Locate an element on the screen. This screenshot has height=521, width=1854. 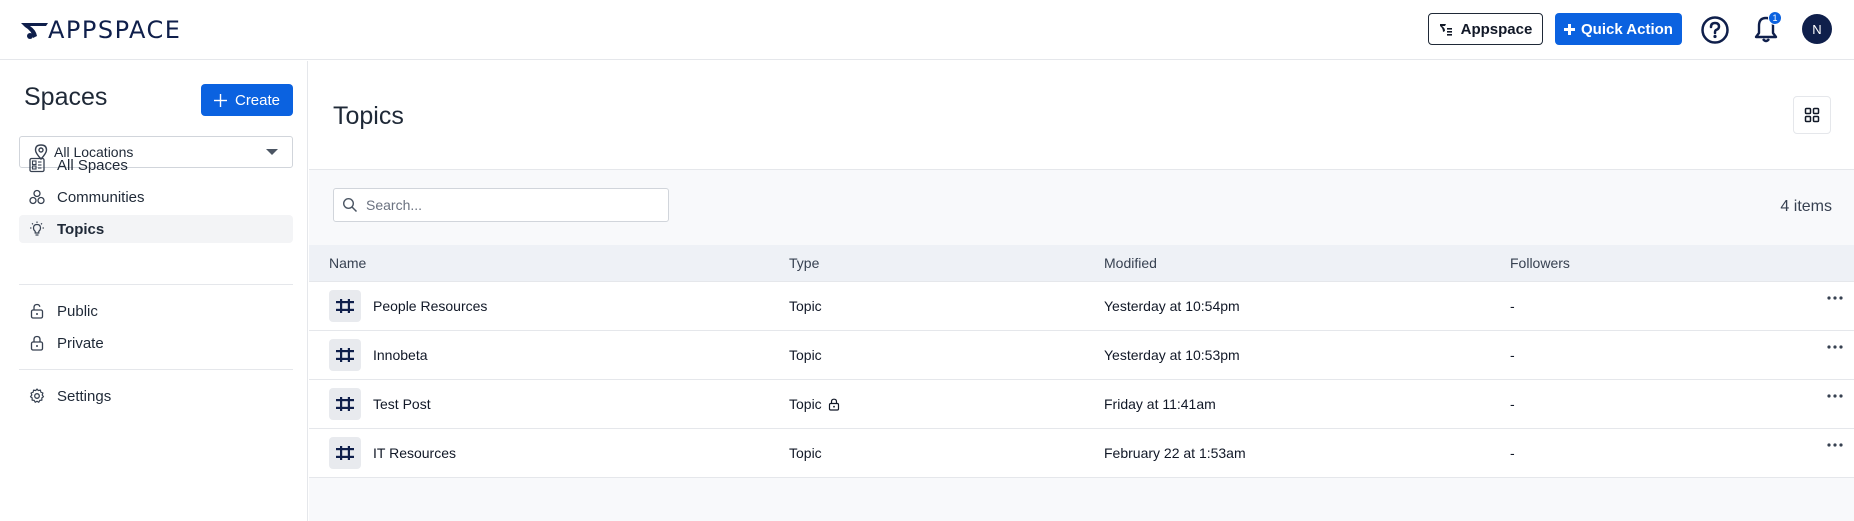
unlock-icon is located at coordinates (37, 311).